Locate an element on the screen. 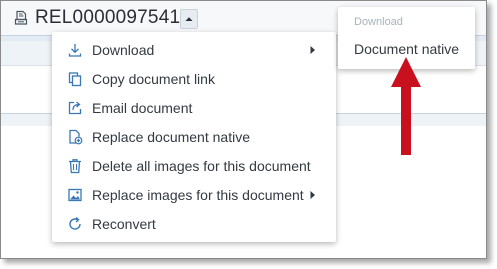 The height and width of the screenshot is (269, 497). submenu-header: Download is located at coordinates (378, 22).